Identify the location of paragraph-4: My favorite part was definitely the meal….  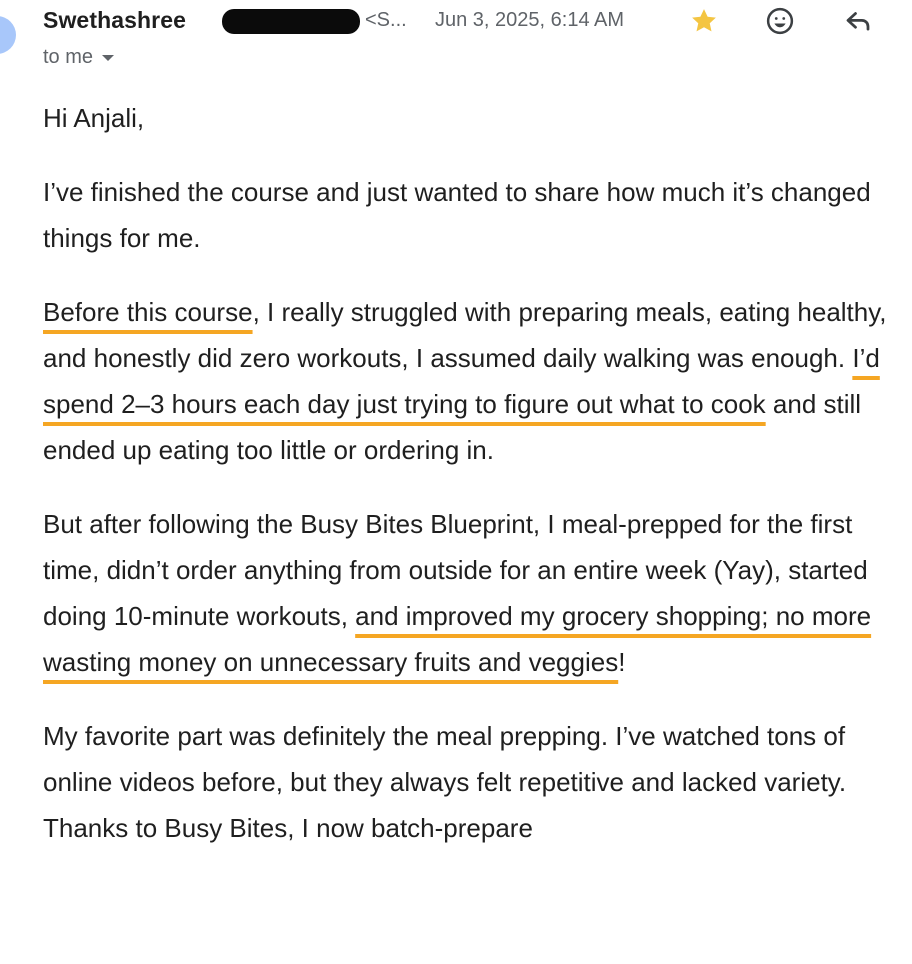
(445, 782).